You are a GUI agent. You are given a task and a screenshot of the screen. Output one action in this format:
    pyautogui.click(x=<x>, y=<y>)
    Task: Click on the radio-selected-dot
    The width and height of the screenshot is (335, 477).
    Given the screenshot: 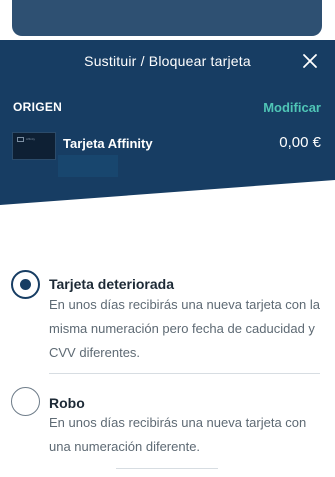 What is the action you would take?
    pyautogui.click(x=25, y=284)
    